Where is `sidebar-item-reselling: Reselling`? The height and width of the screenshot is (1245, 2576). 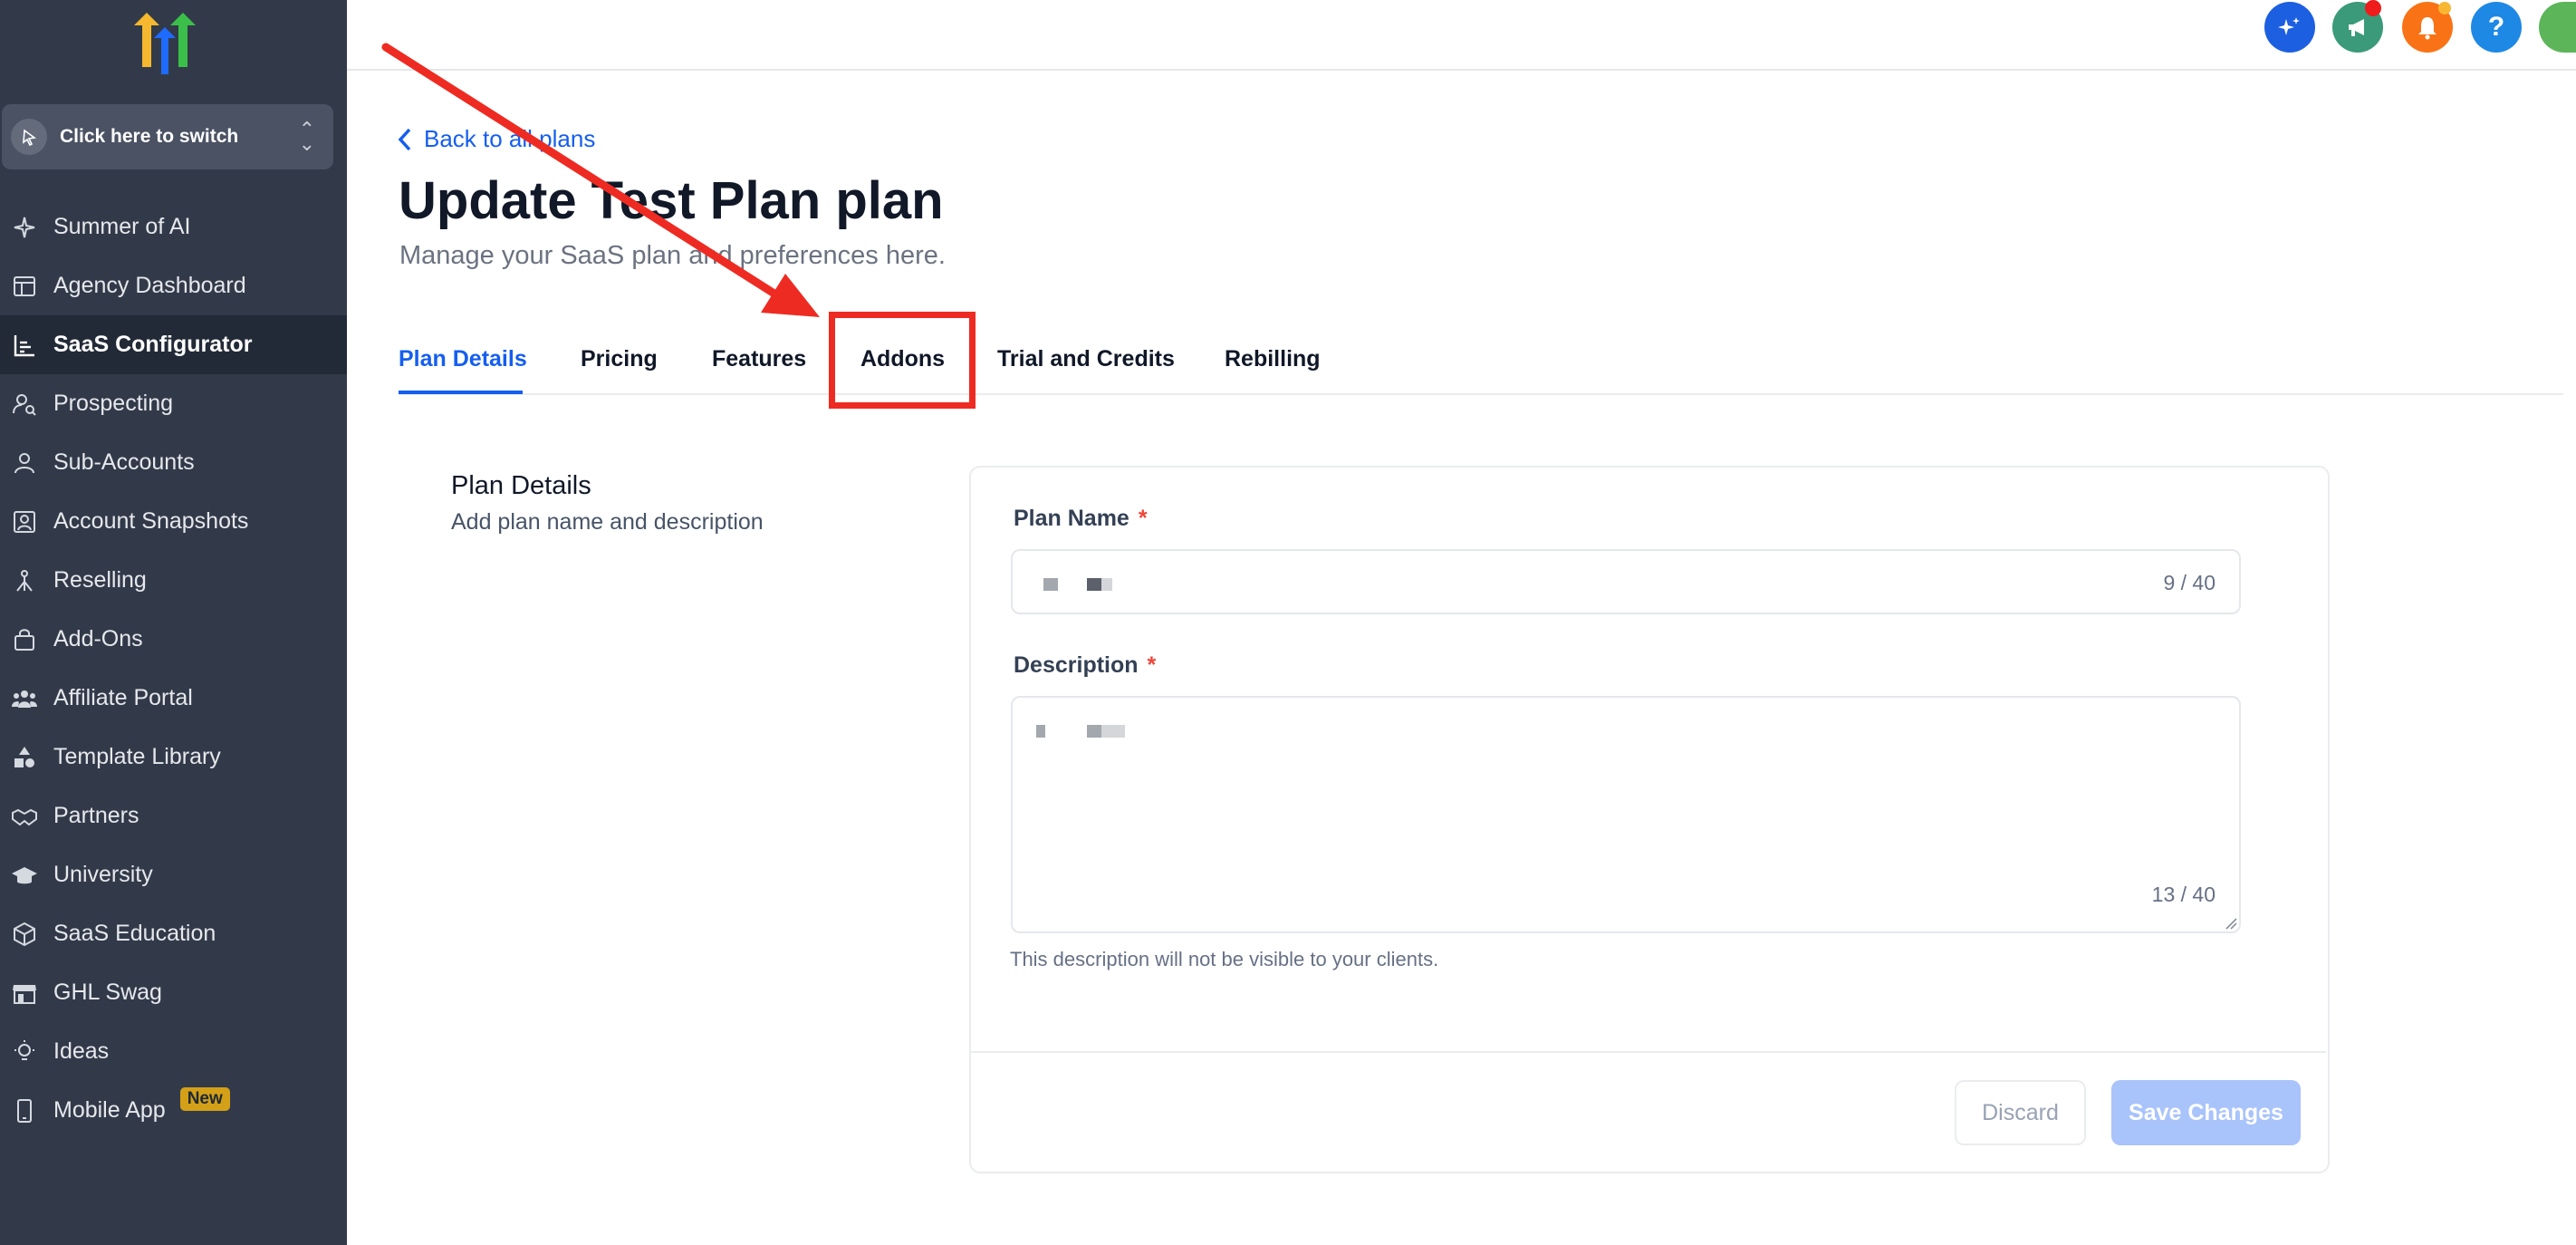 sidebar-item-reselling: Reselling is located at coordinates (173, 580).